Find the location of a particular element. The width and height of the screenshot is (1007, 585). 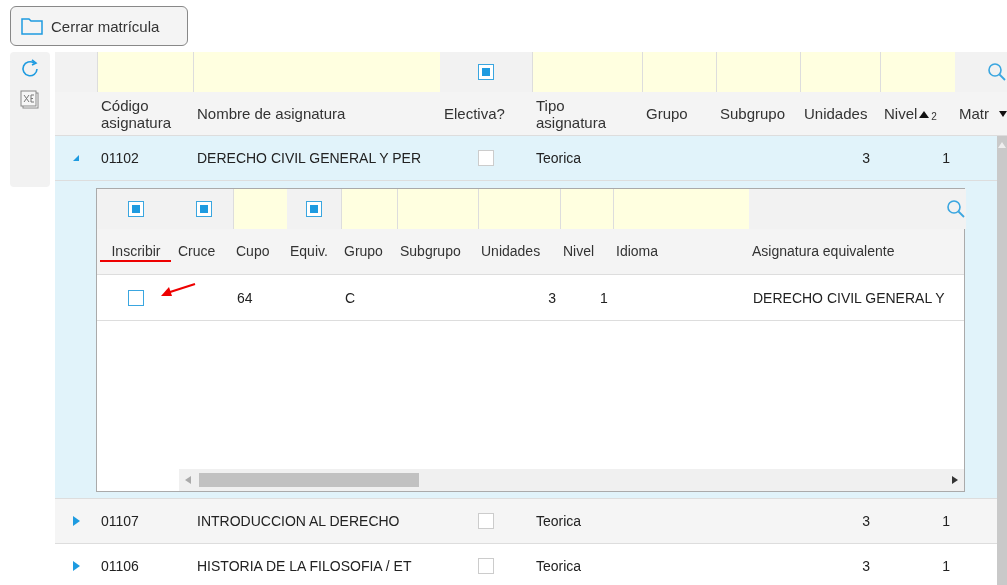

scroll-right-icon is located at coordinates (955, 480).